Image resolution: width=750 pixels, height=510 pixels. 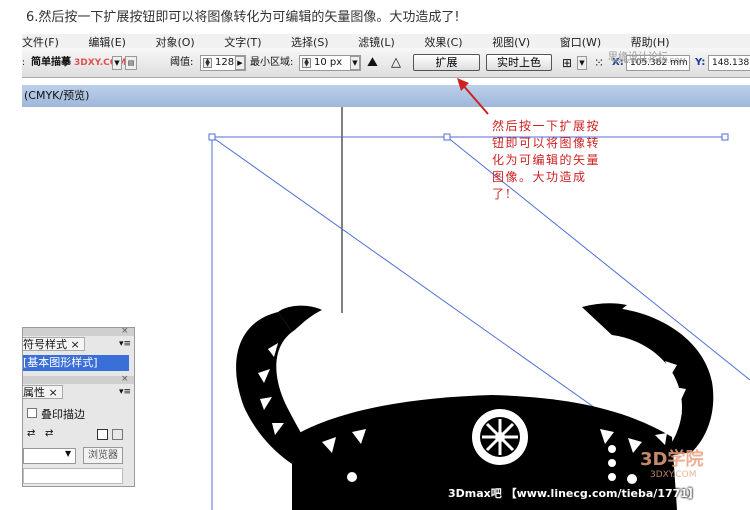 I want to click on logo-watermark: 3D学院, so click(x=672, y=459).